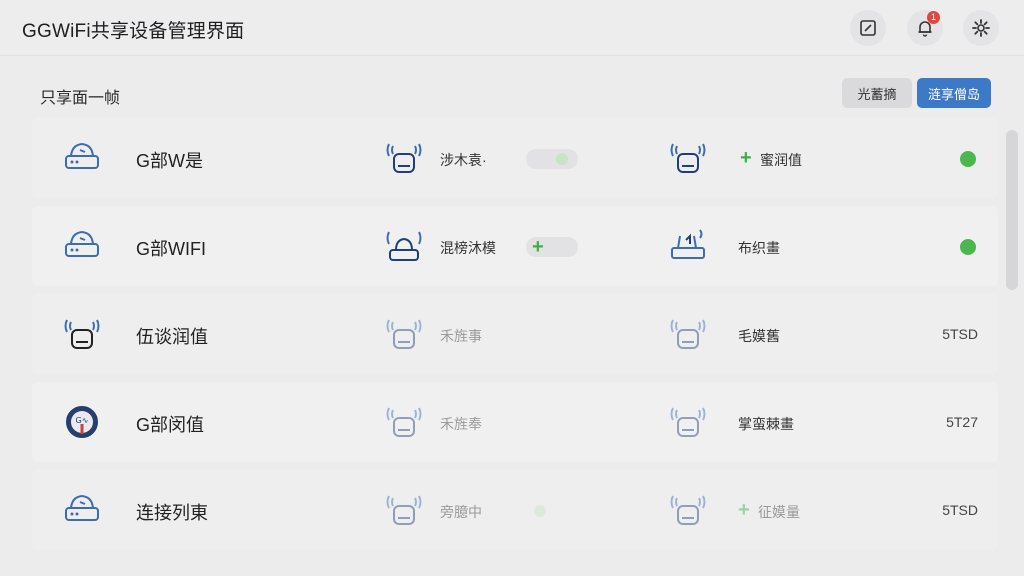 This screenshot has width=1024, height=576. Describe the element at coordinates (515, 246) in the screenshot. I see `list-item: G部WIFI 混榜沐模 + 布织畫` at that location.